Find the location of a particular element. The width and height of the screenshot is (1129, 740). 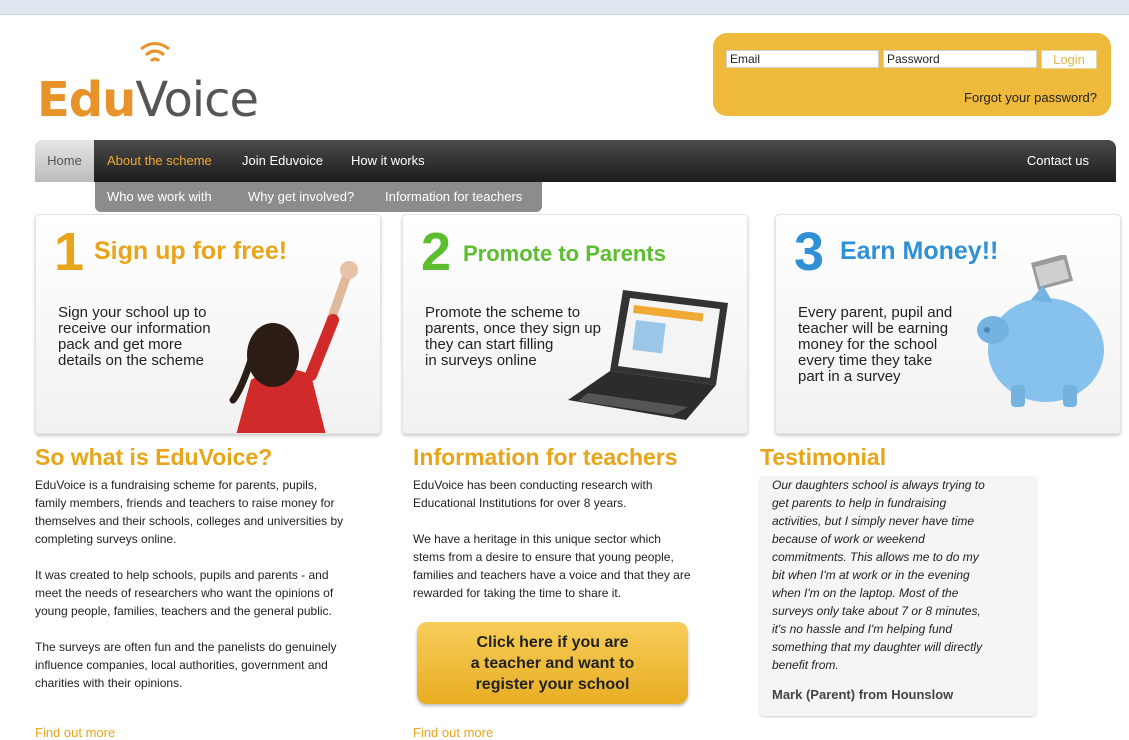

login-button: Login is located at coordinates (1069, 59).